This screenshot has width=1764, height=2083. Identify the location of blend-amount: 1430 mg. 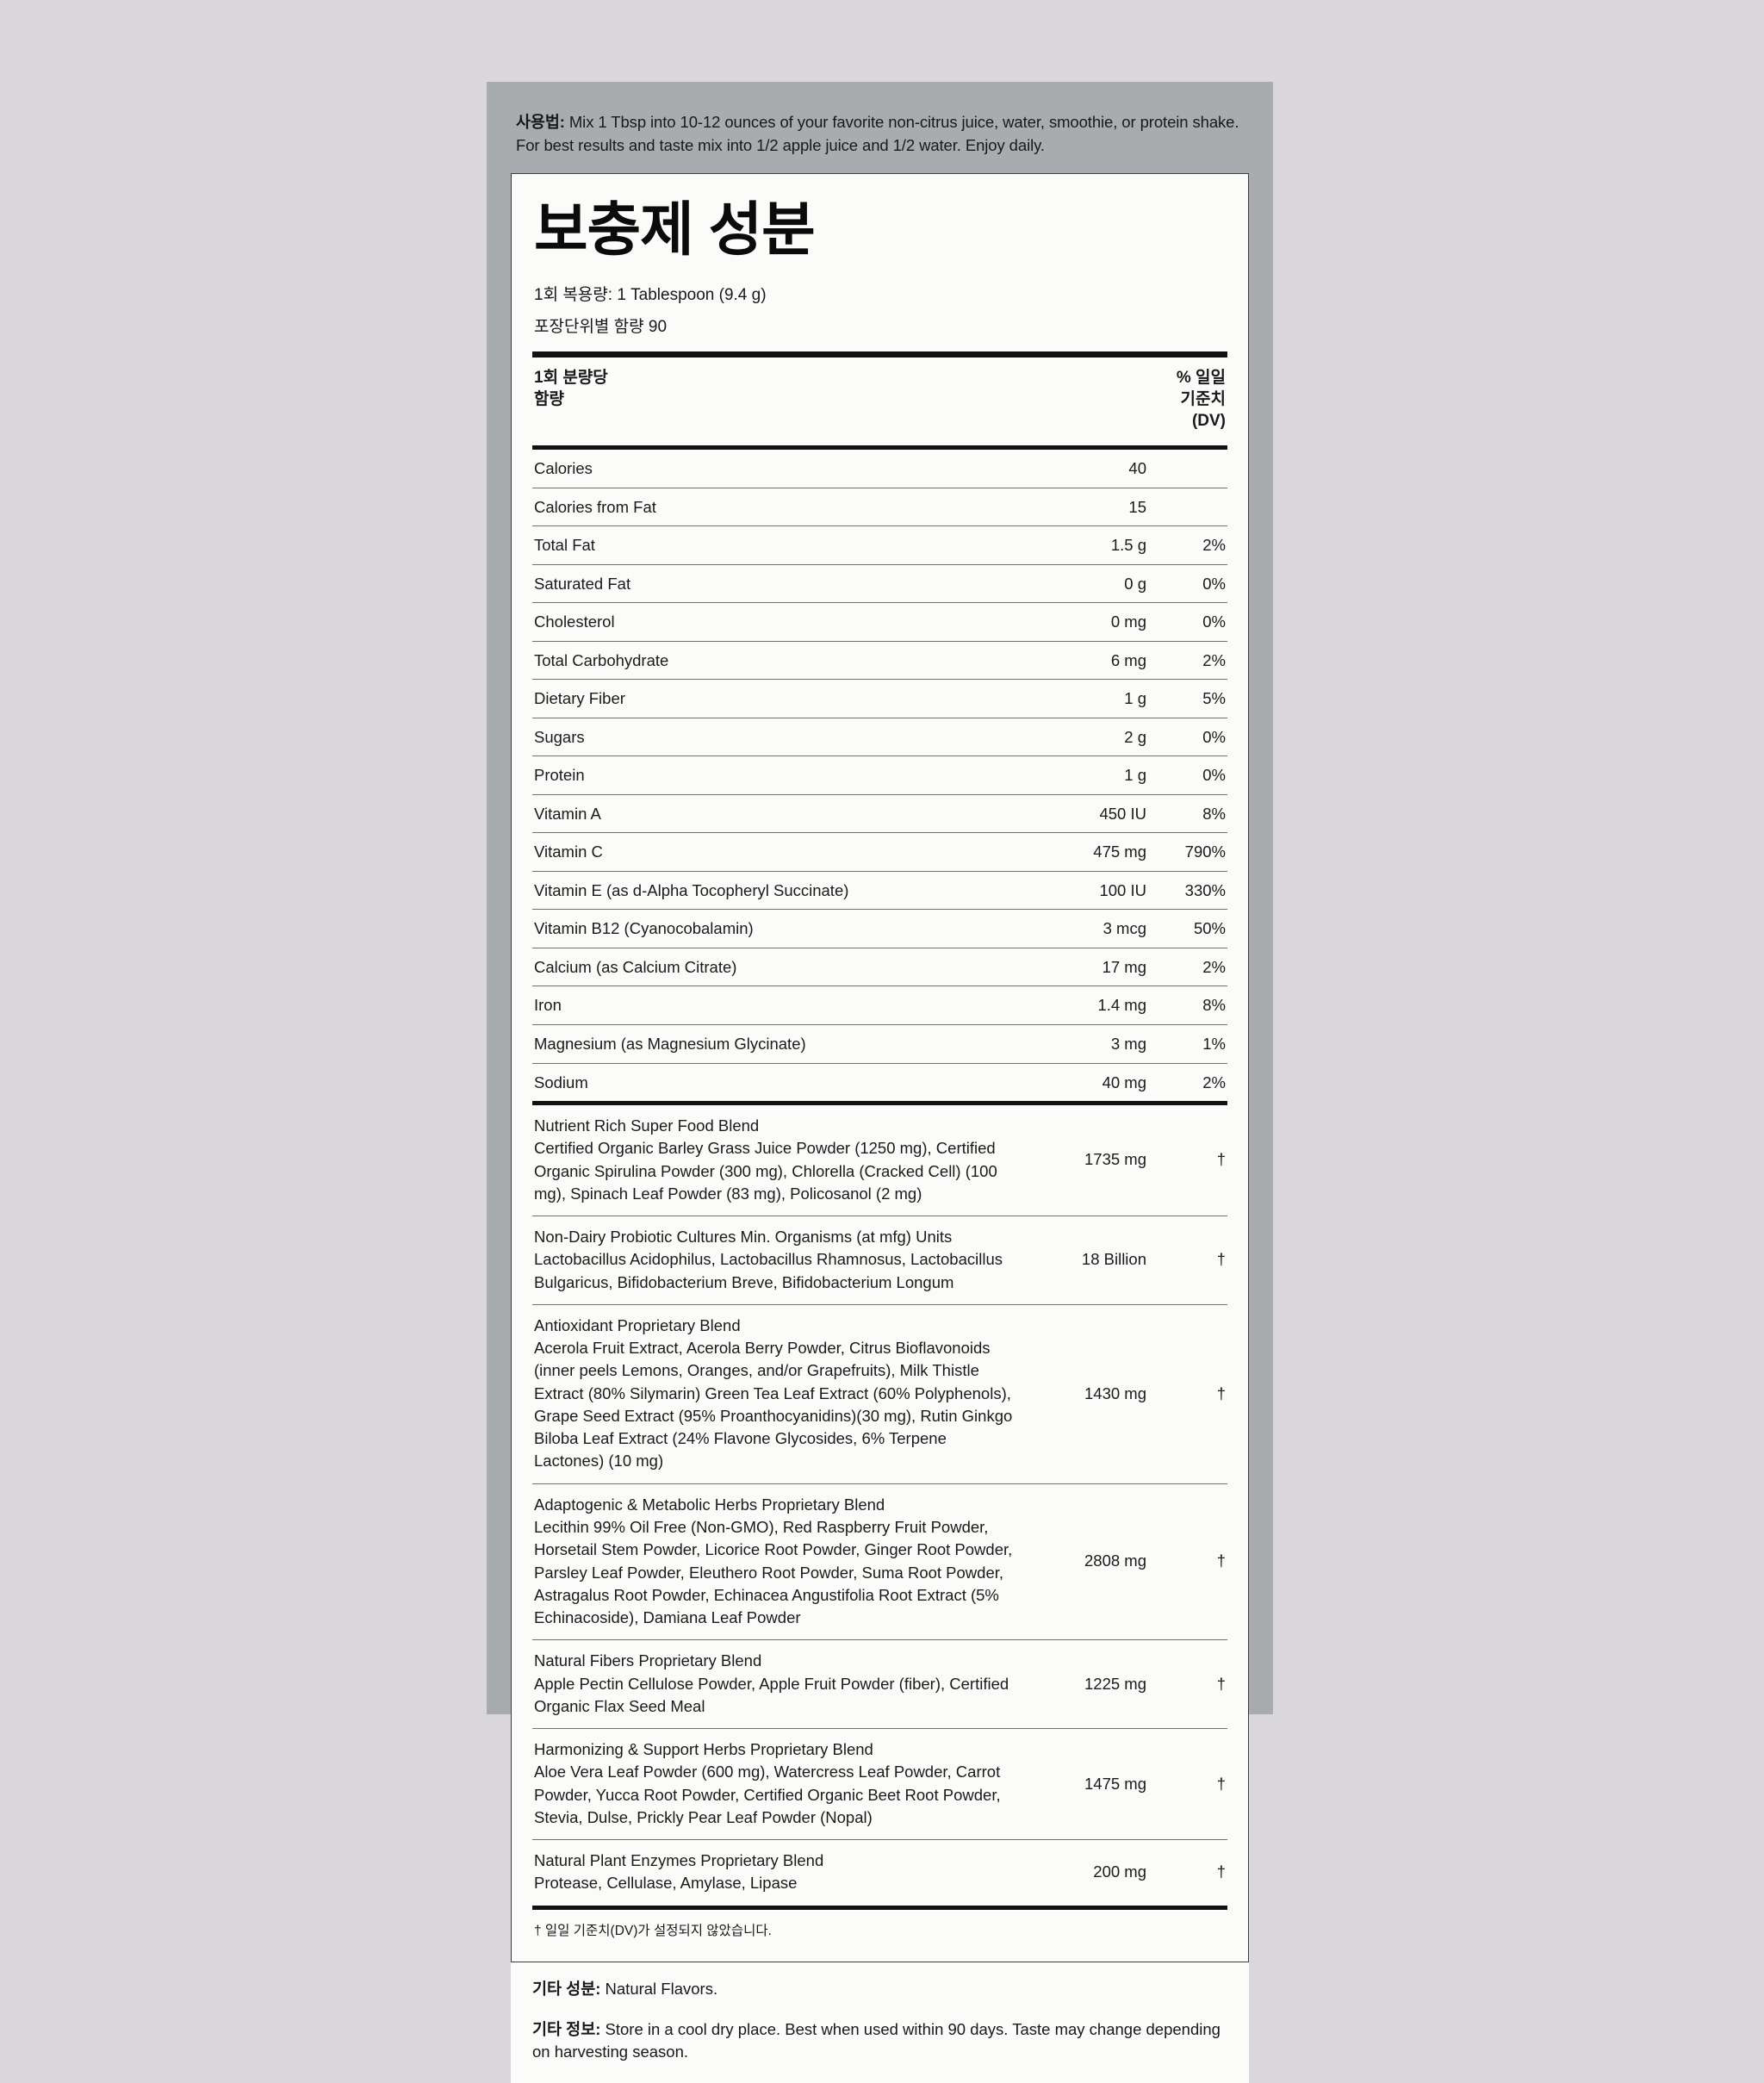
(1083, 1393).